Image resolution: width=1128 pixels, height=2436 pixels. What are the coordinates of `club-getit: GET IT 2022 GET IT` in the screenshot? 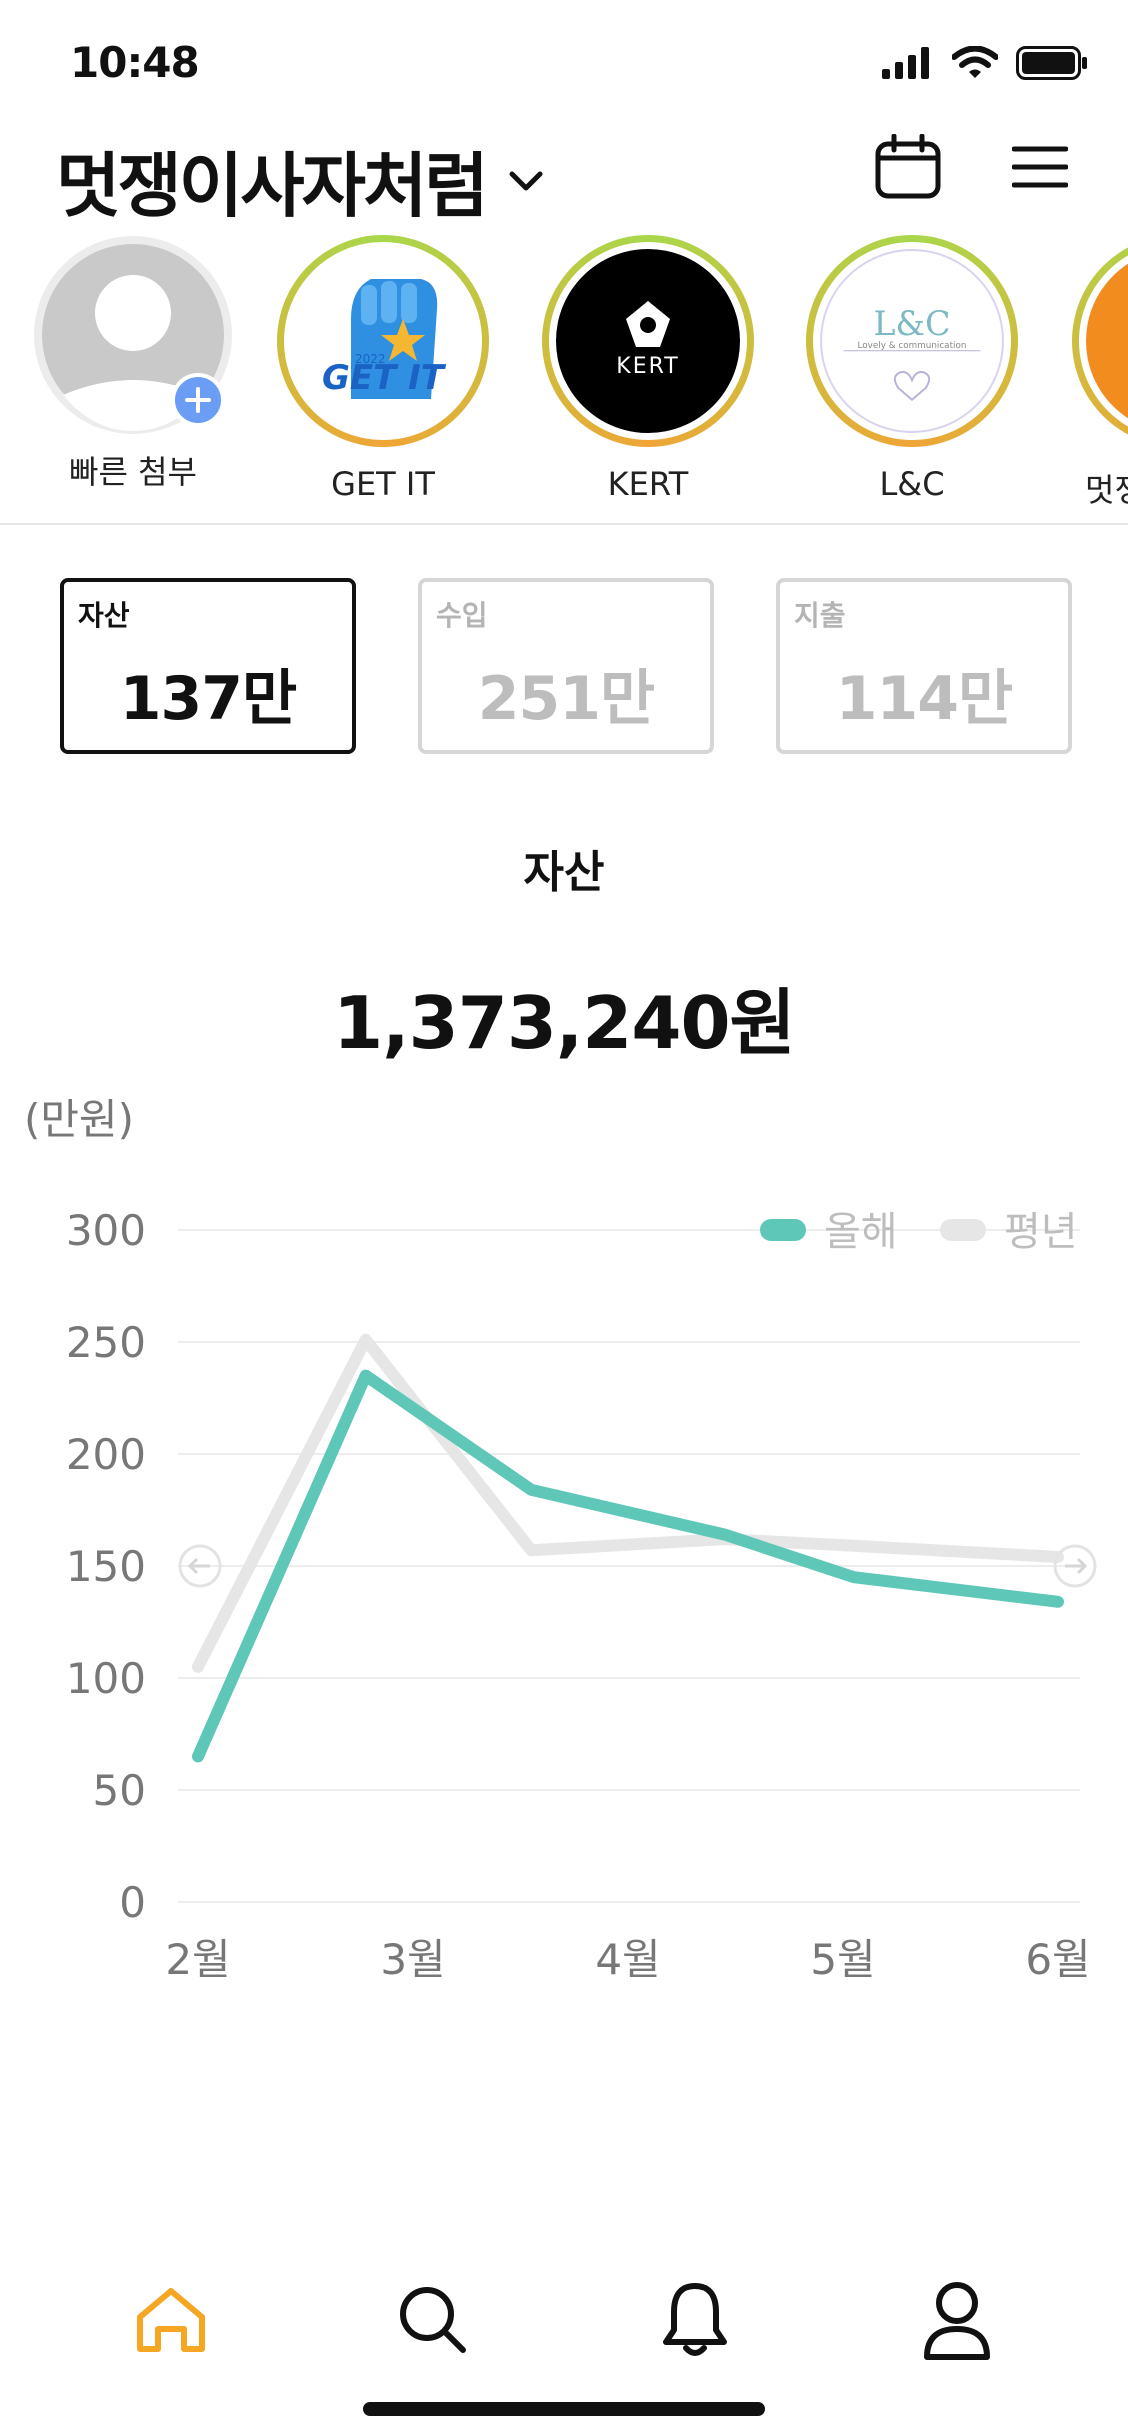 It's located at (383, 369).